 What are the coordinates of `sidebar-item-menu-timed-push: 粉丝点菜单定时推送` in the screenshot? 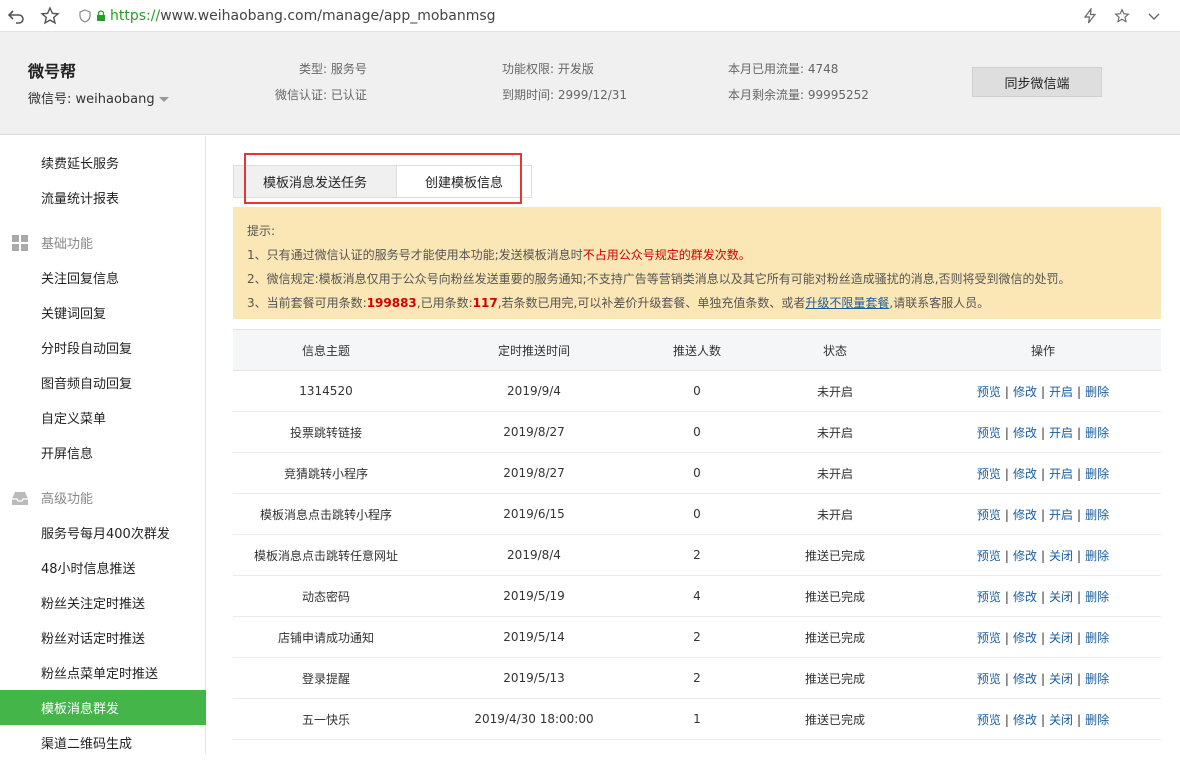 It's located at (103, 672).